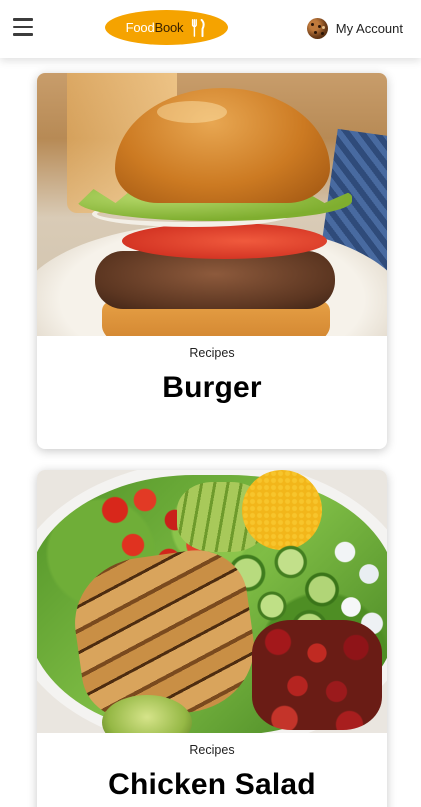 Image resolution: width=421 pixels, height=807 pixels. I want to click on foodbook-logo: FoodBook, so click(166, 27).